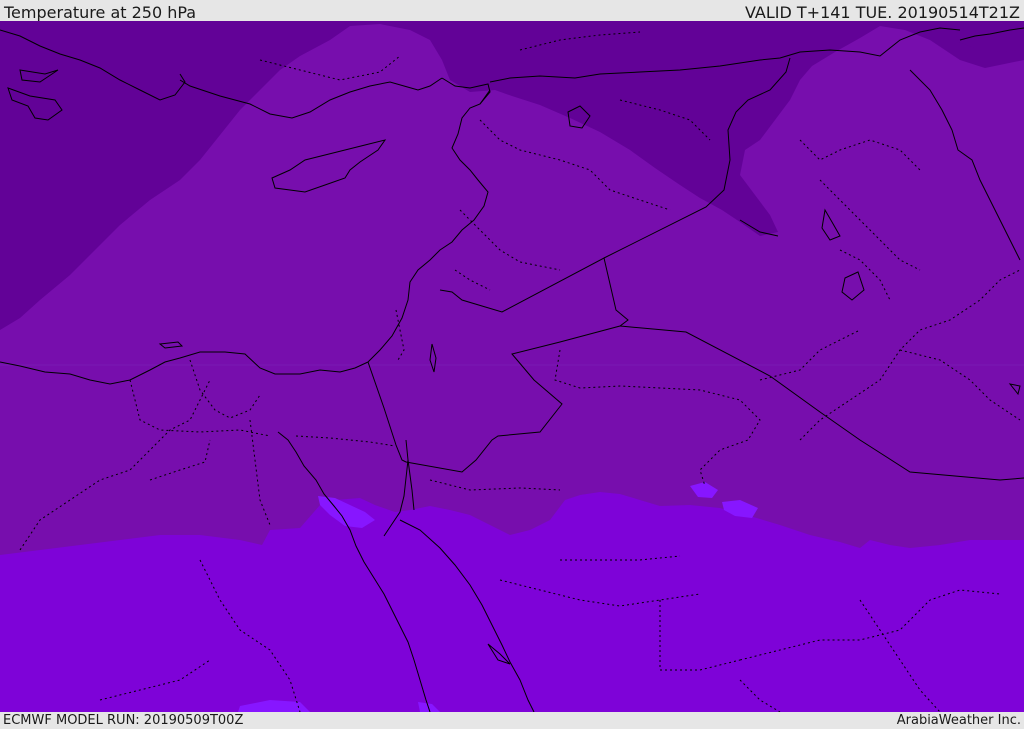  Describe the element at coordinates (882, 12) in the screenshot. I see `valid-time-label: VALID T+141 TUE. 20190514T21Z` at that location.